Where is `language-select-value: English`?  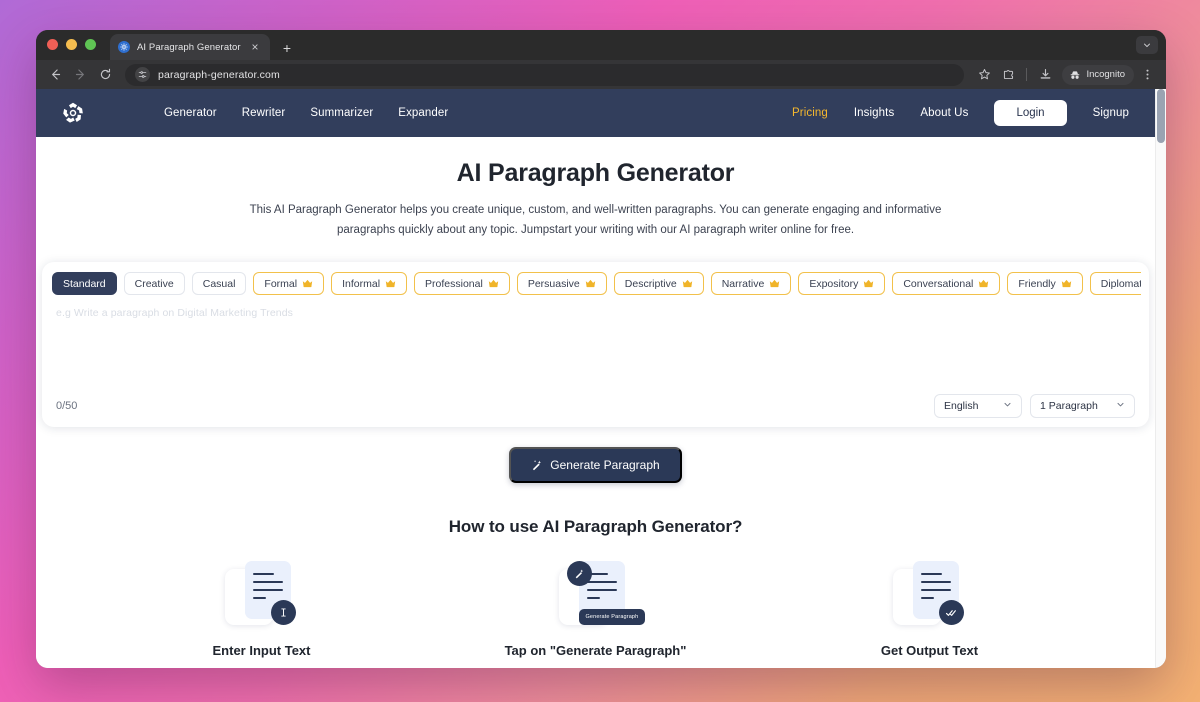
language-select-value: English is located at coordinates (961, 406).